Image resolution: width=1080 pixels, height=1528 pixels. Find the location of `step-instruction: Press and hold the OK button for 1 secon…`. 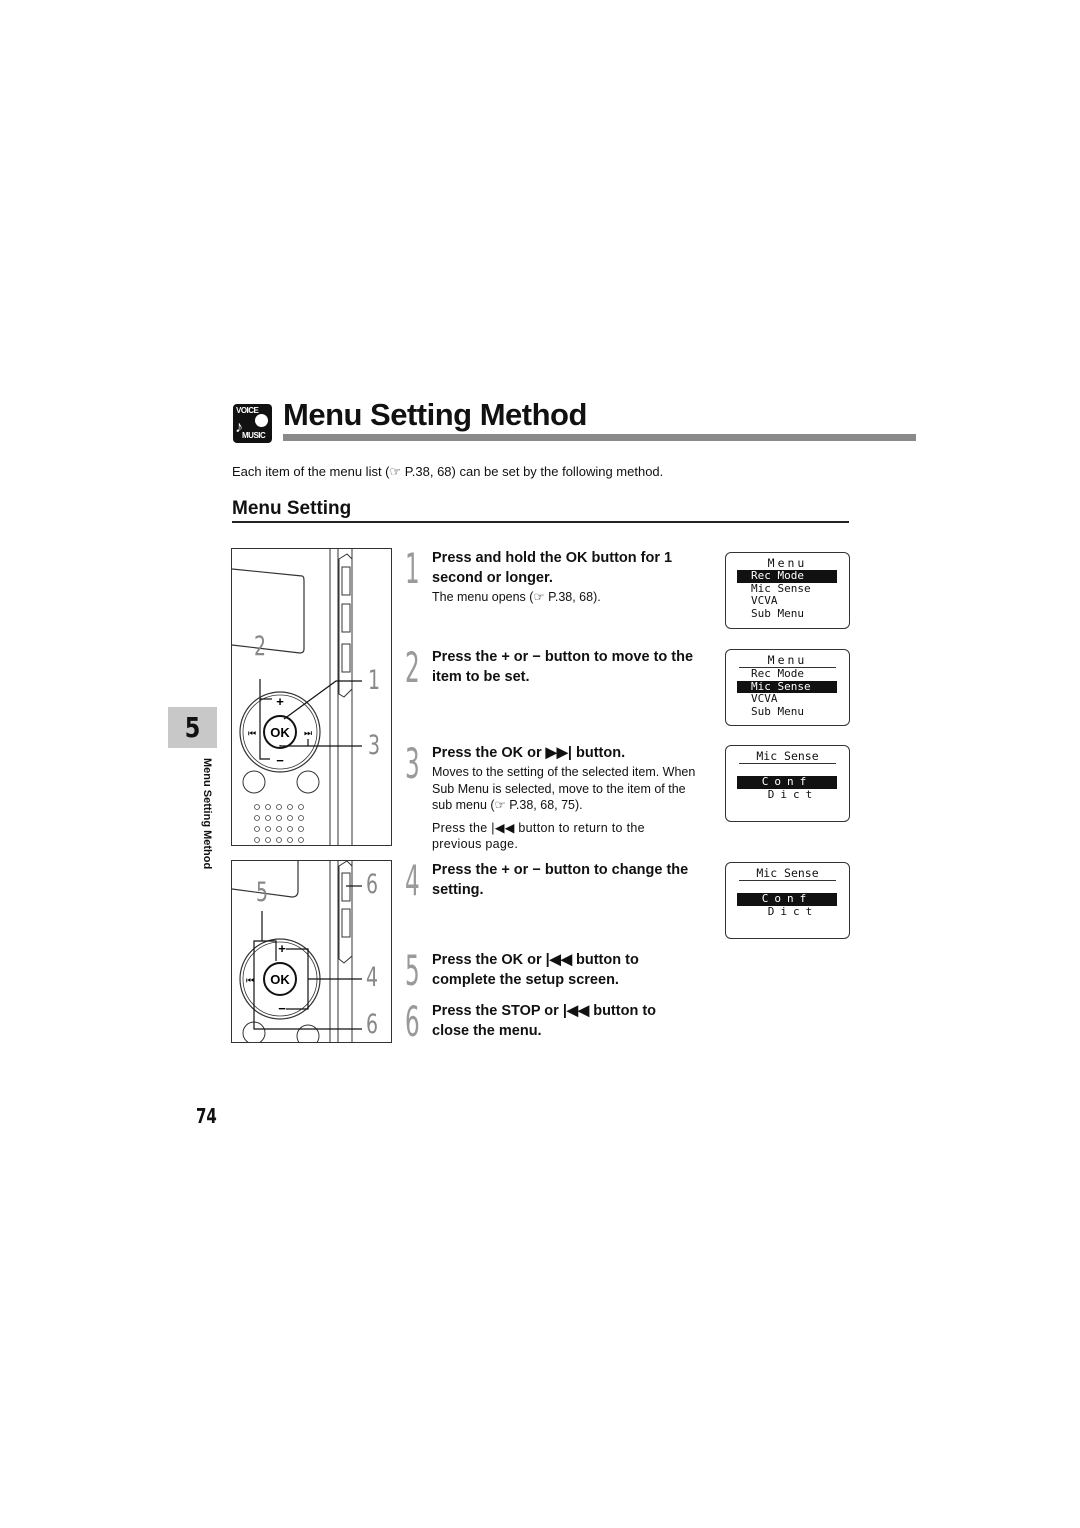

step-instruction: Press and hold the OK button for 1 secon… is located at coordinates (552, 568).